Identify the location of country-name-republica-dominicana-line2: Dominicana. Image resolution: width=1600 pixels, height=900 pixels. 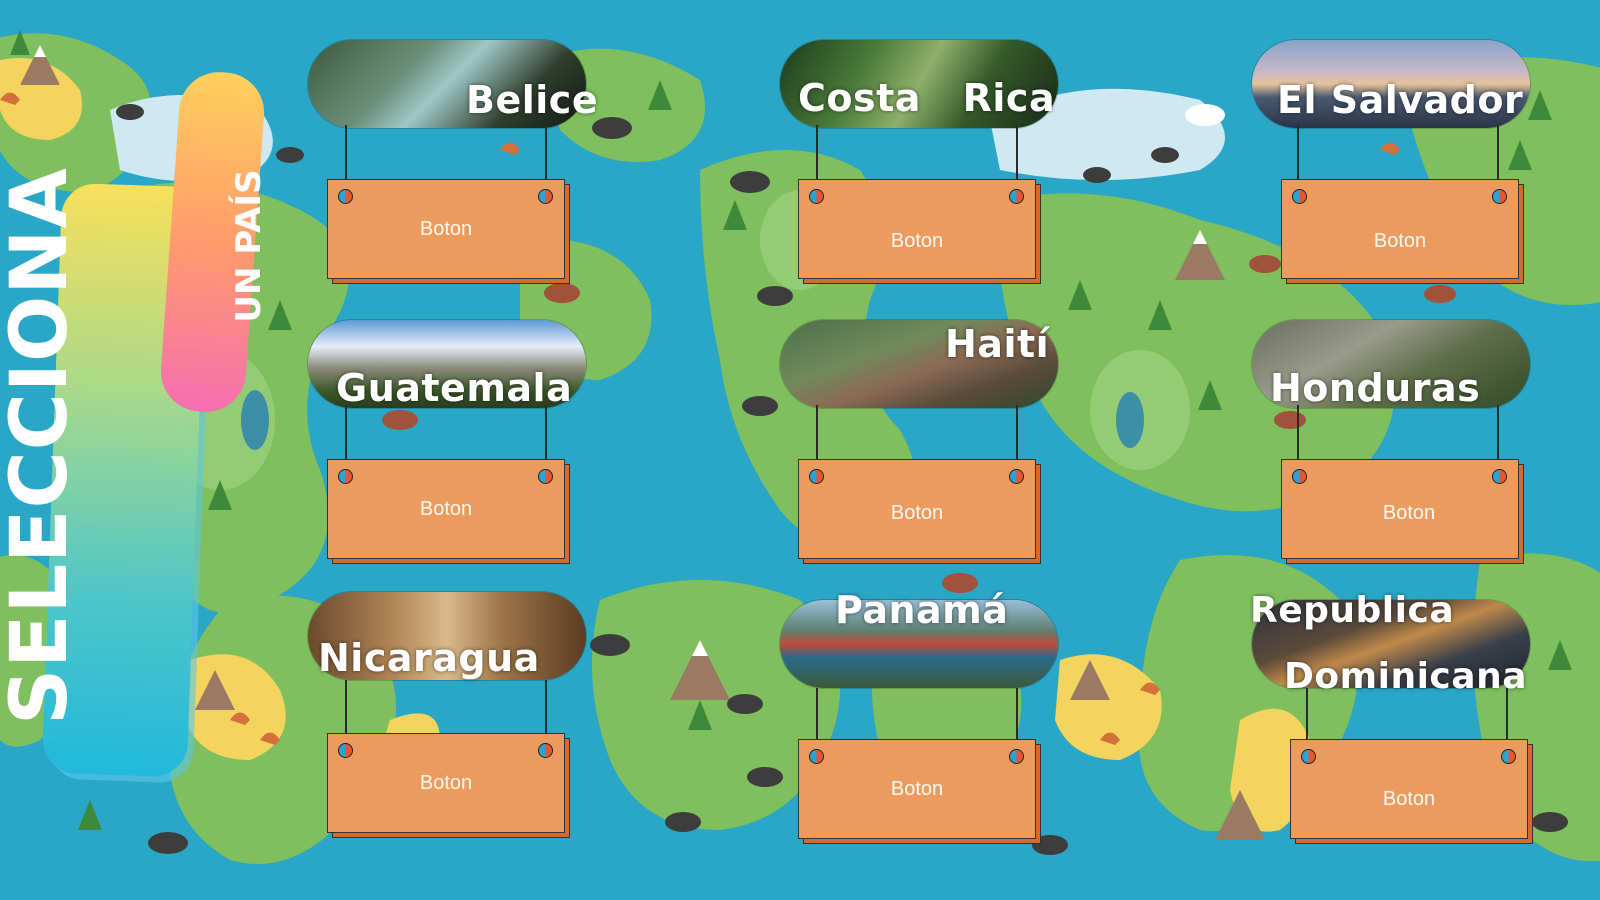
(1405, 676).